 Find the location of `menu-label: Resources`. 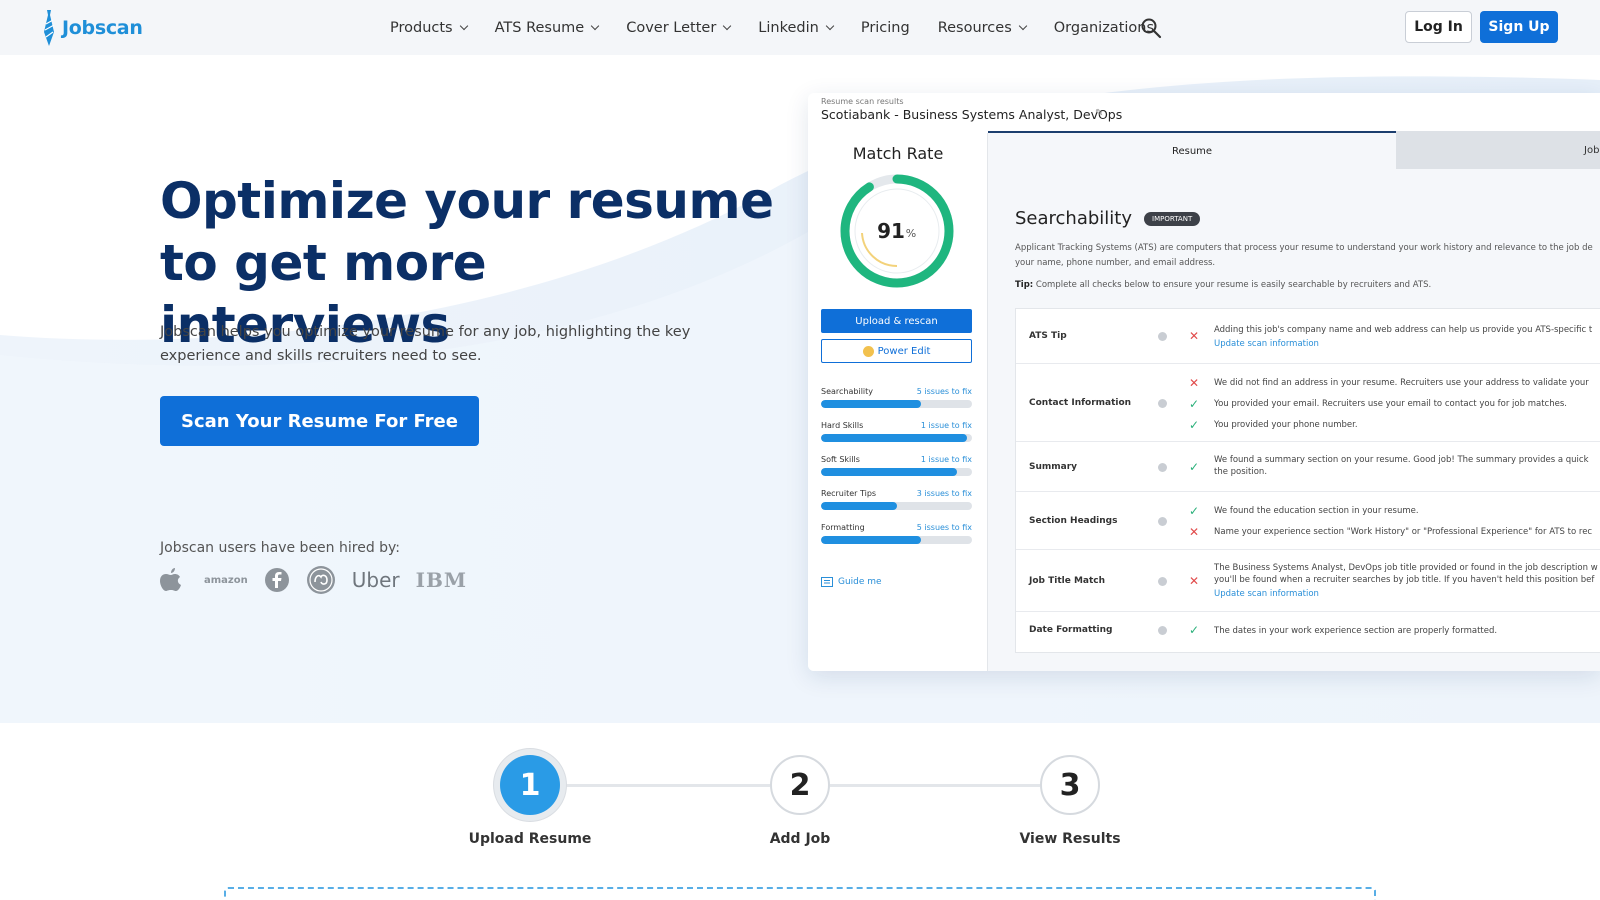

menu-label: Resources is located at coordinates (974, 27).